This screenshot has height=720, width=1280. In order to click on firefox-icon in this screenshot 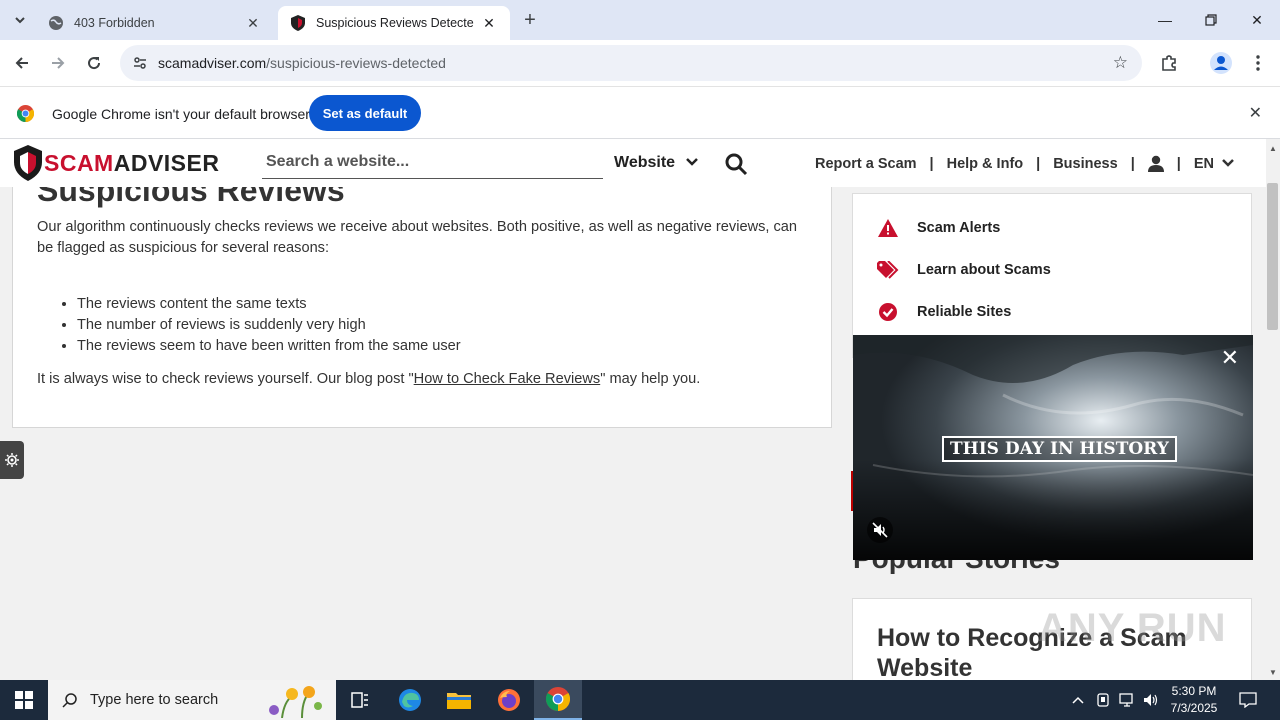, I will do `click(509, 700)`.